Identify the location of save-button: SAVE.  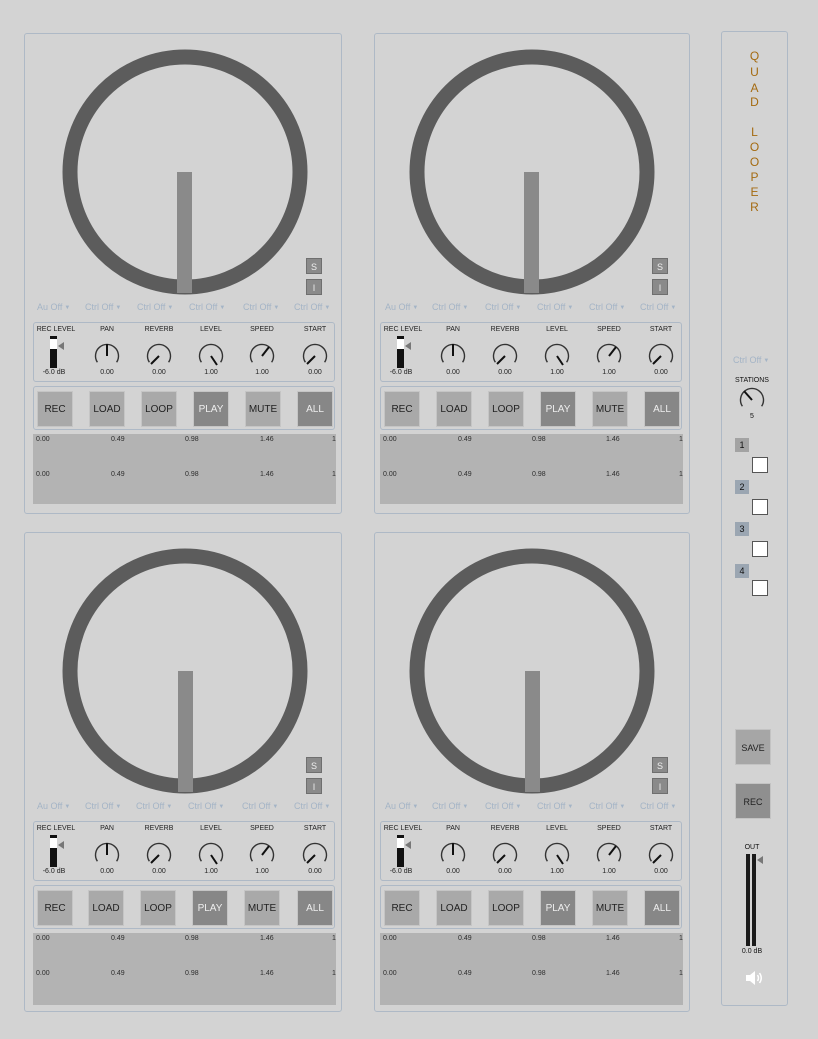
(753, 747).